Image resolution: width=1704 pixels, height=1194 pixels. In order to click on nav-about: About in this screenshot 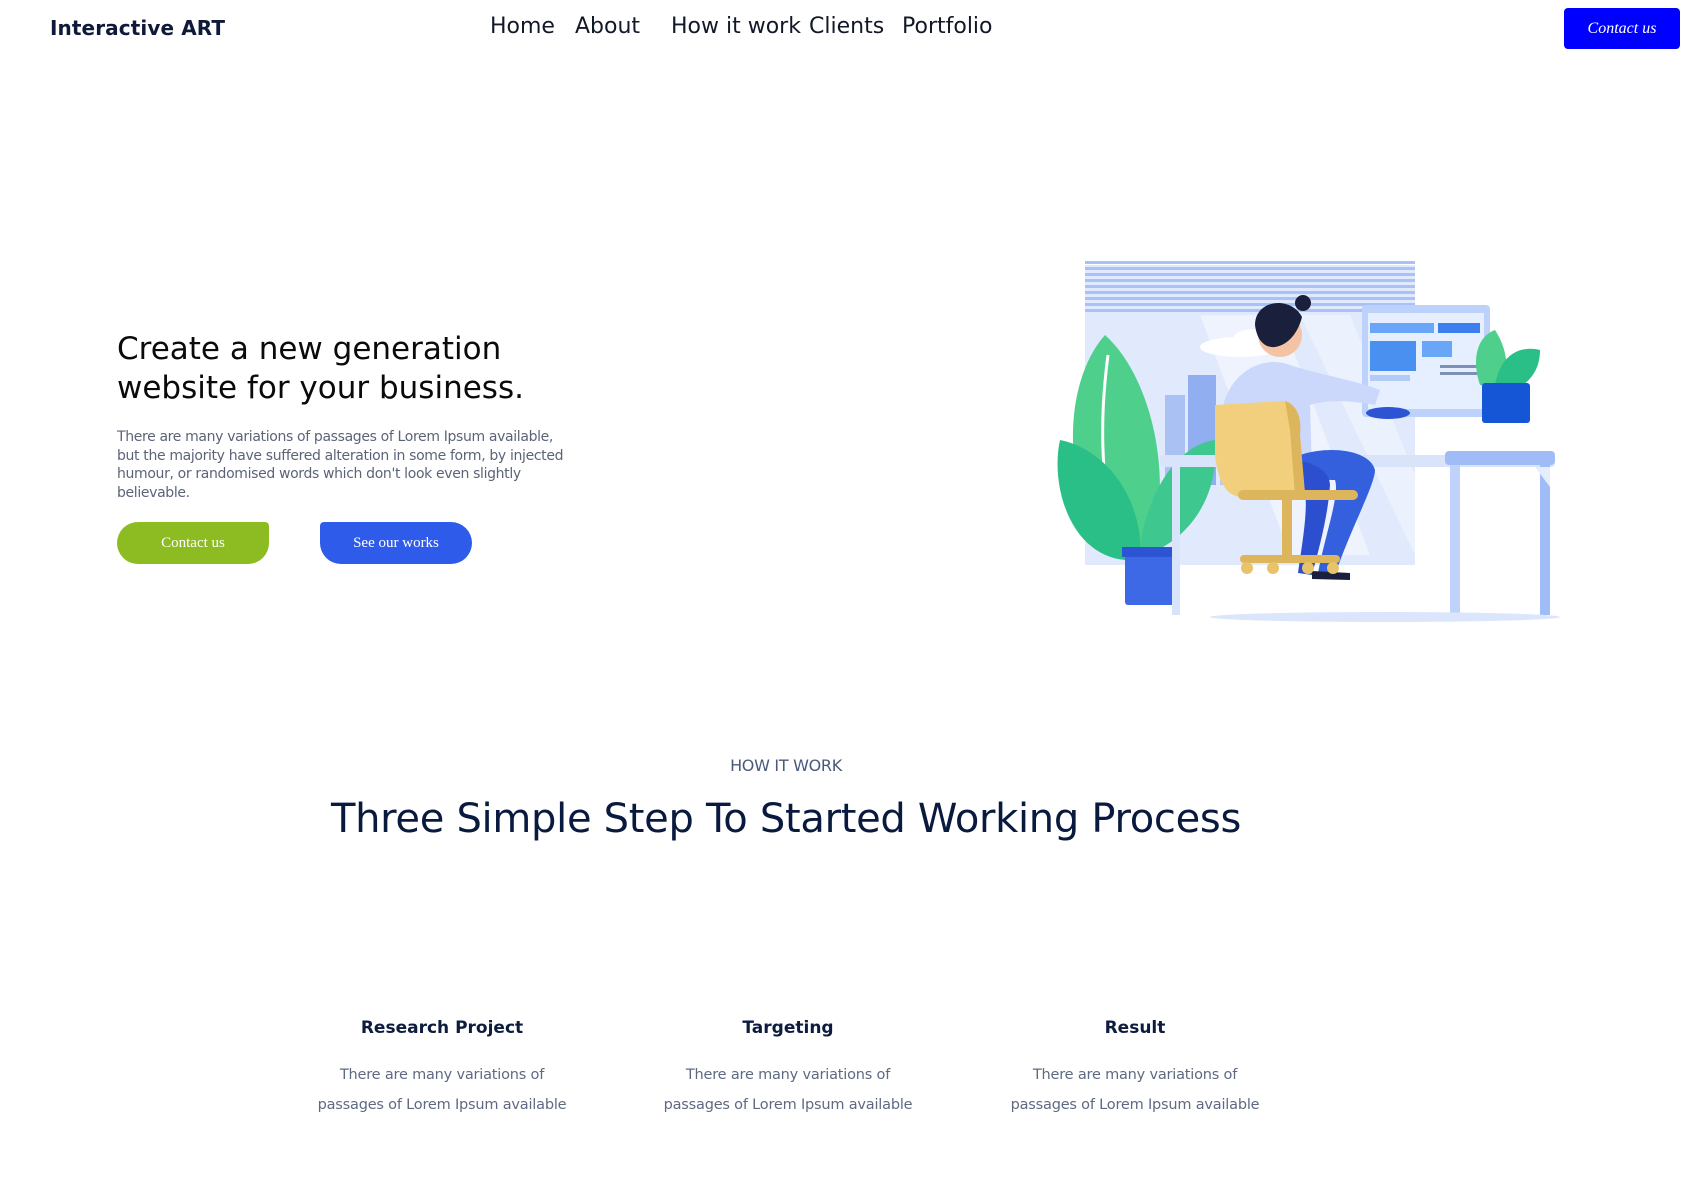, I will do `click(607, 26)`.